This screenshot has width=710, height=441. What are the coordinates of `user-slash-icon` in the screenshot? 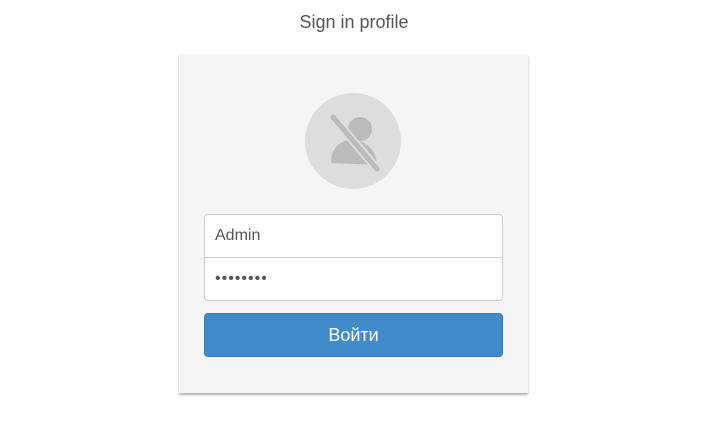 It's located at (353, 141).